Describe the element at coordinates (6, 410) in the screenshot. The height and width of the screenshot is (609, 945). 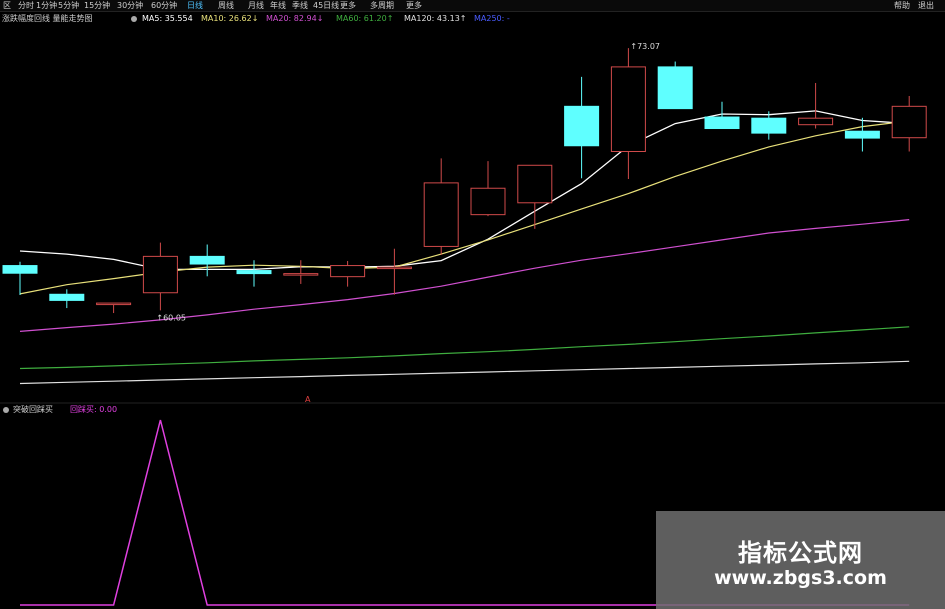
I see `sub-settings-dot-icon` at that location.